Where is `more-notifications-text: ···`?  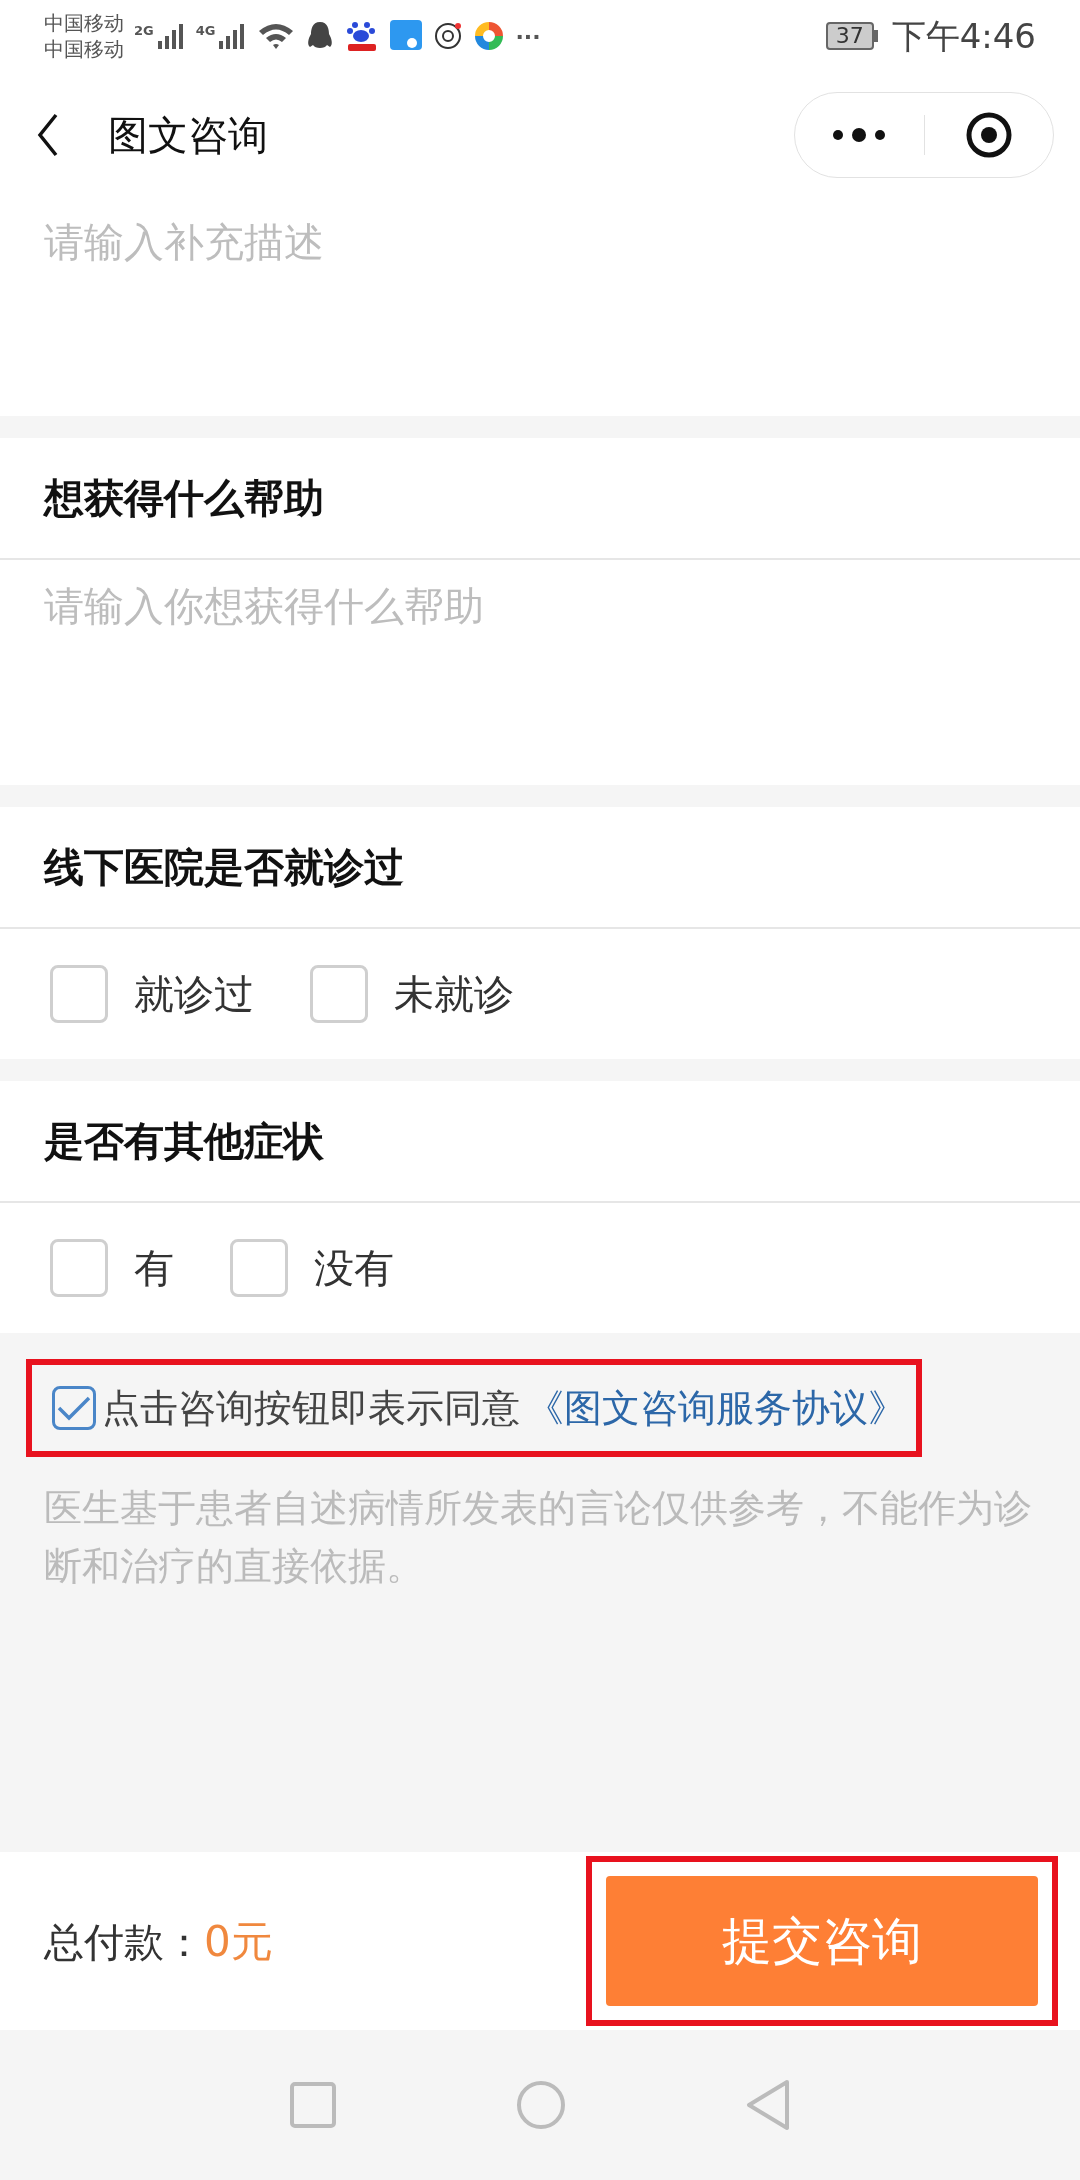
more-notifications-text: ··· is located at coordinates (528, 36).